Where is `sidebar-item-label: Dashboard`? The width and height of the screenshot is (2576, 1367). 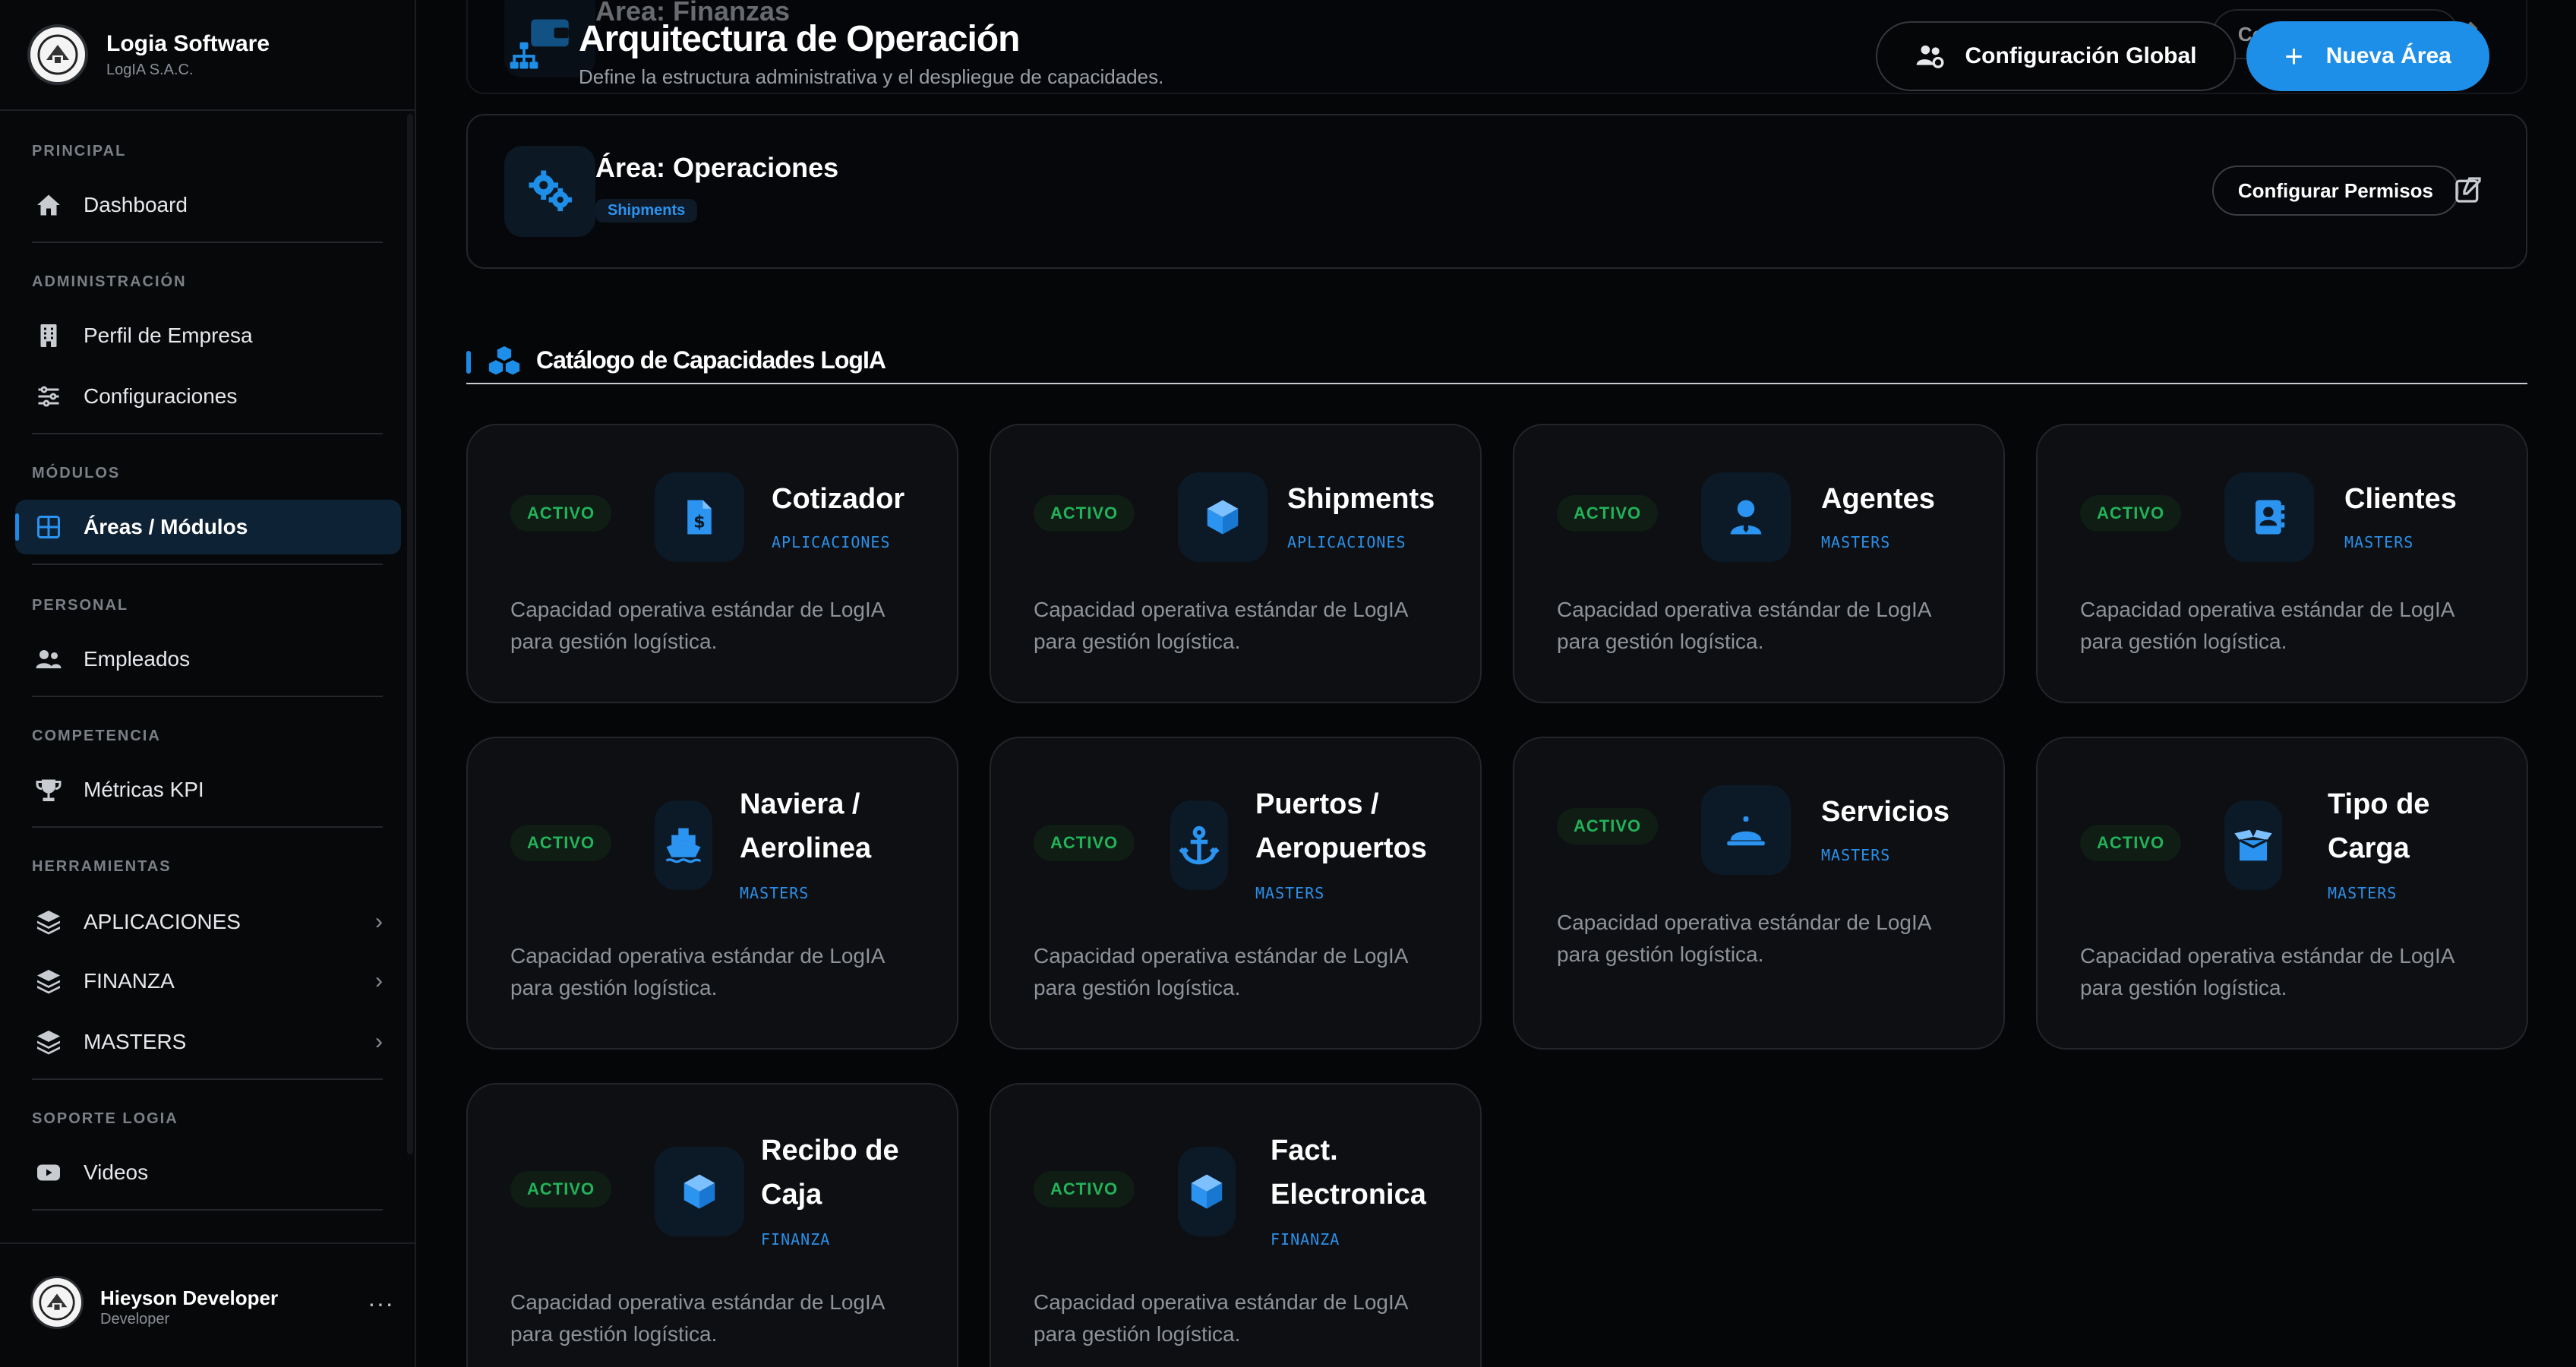 sidebar-item-label: Dashboard is located at coordinates (136, 205).